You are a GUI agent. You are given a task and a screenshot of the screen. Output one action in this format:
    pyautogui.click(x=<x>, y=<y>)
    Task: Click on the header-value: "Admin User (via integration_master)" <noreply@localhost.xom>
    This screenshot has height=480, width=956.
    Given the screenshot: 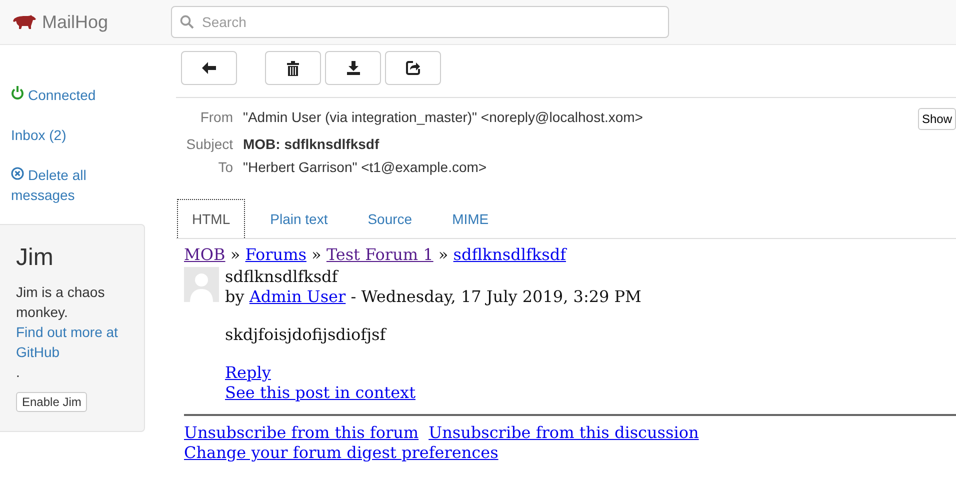 What is the action you would take?
    pyautogui.click(x=443, y=117)
    